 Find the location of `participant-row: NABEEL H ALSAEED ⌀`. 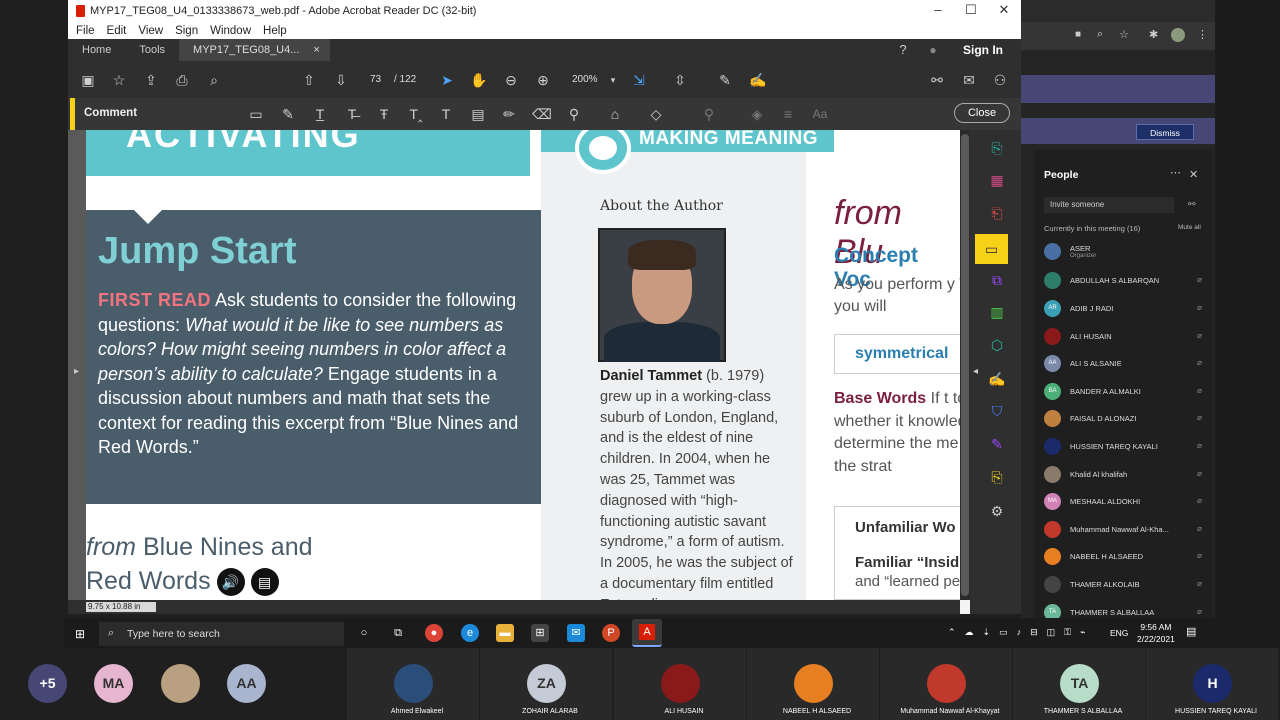

participant-row: NABEEL H ALSAEED ⌀ is located at coordinates (1124, 556).